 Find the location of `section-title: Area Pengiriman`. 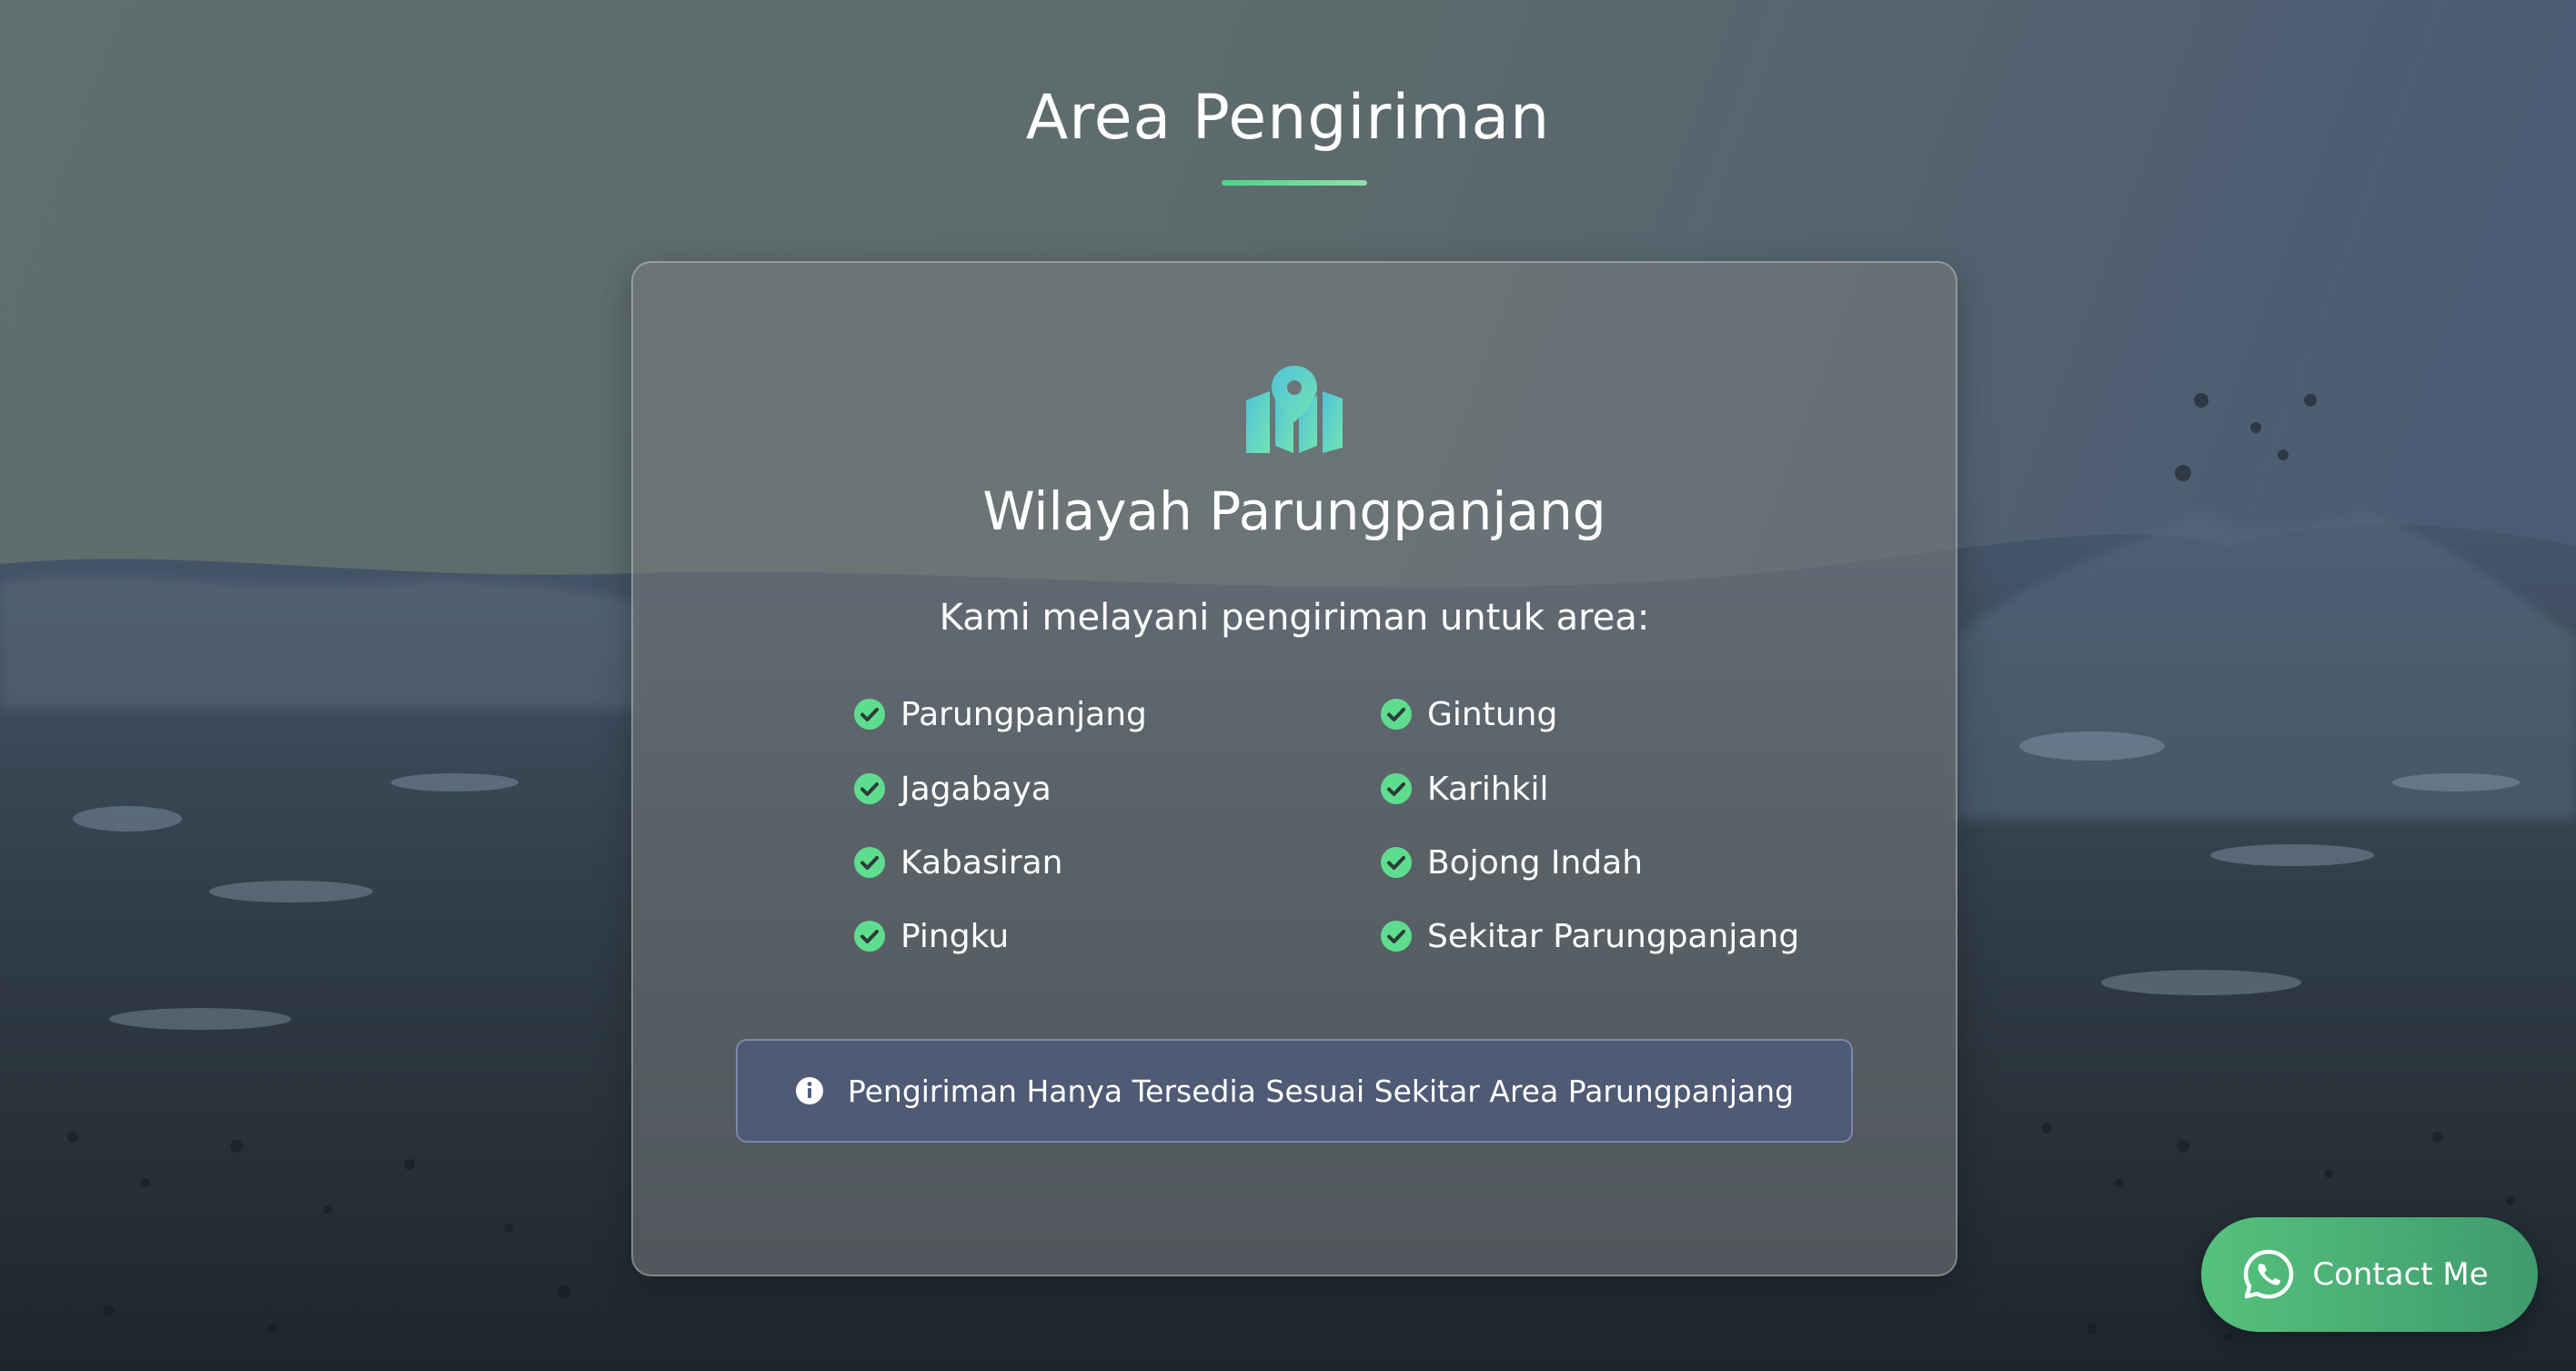

section-title: Area Pengiriman is located at coordinates (1288, 118).